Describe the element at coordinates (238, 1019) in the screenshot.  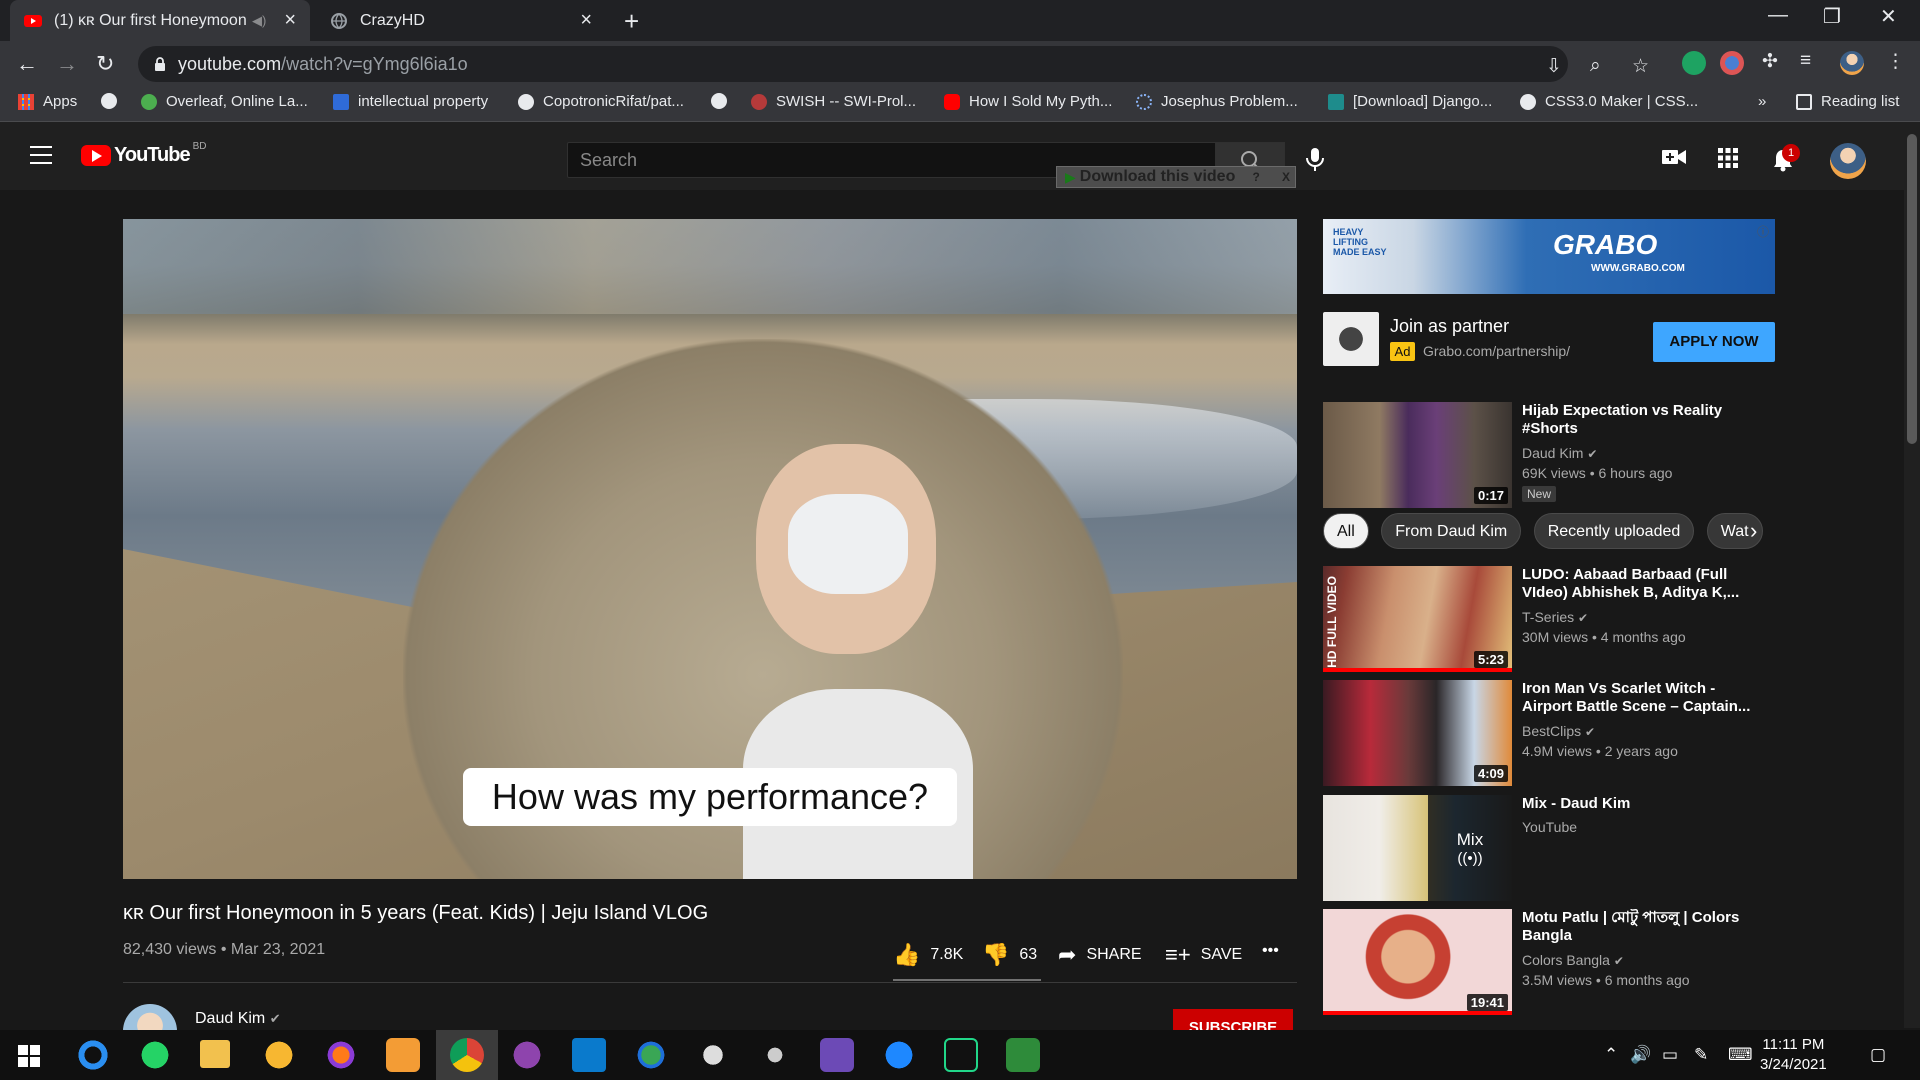
I see `channel-name: Daud Kim ✔` at that location.